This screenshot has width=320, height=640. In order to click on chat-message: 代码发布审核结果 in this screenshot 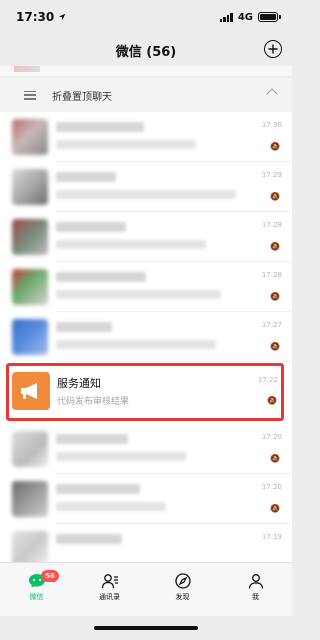, I will do `click(93, 402)`.